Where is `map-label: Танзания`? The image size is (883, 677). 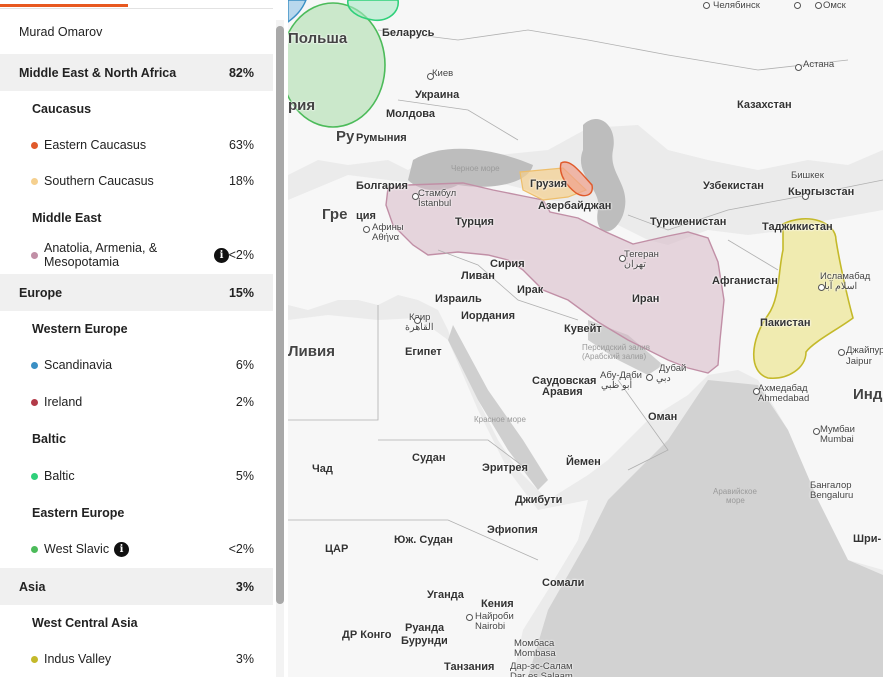
map-label: Танзания is located at coordinates (469, 667).